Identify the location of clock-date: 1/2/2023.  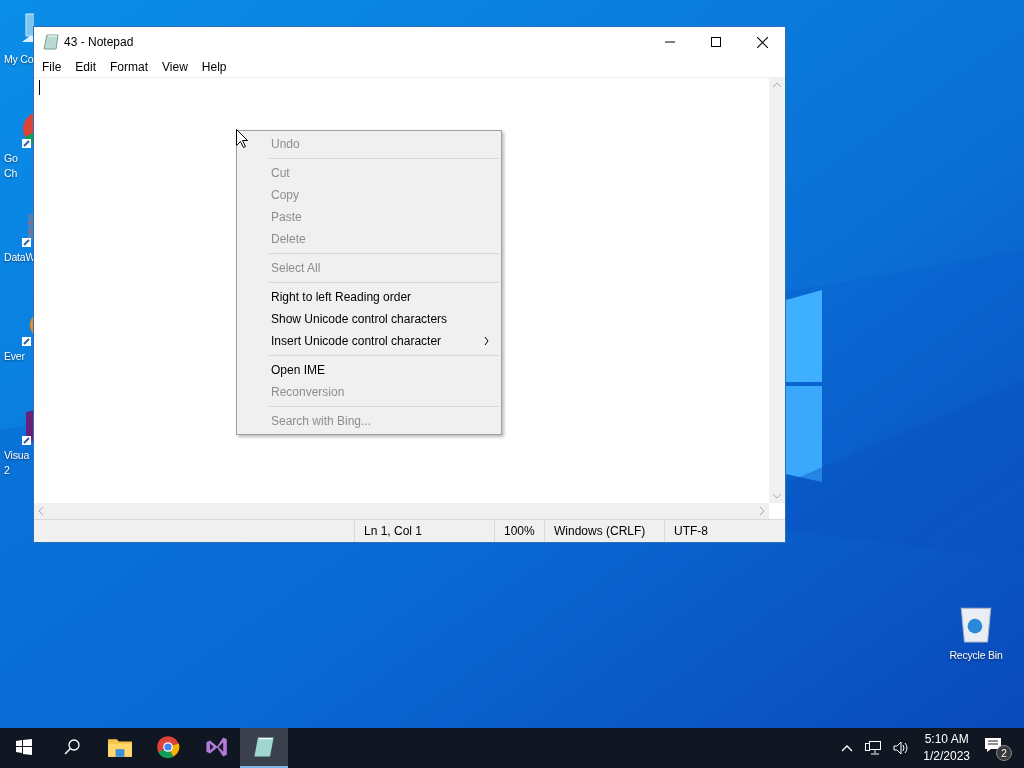
(946, 756).